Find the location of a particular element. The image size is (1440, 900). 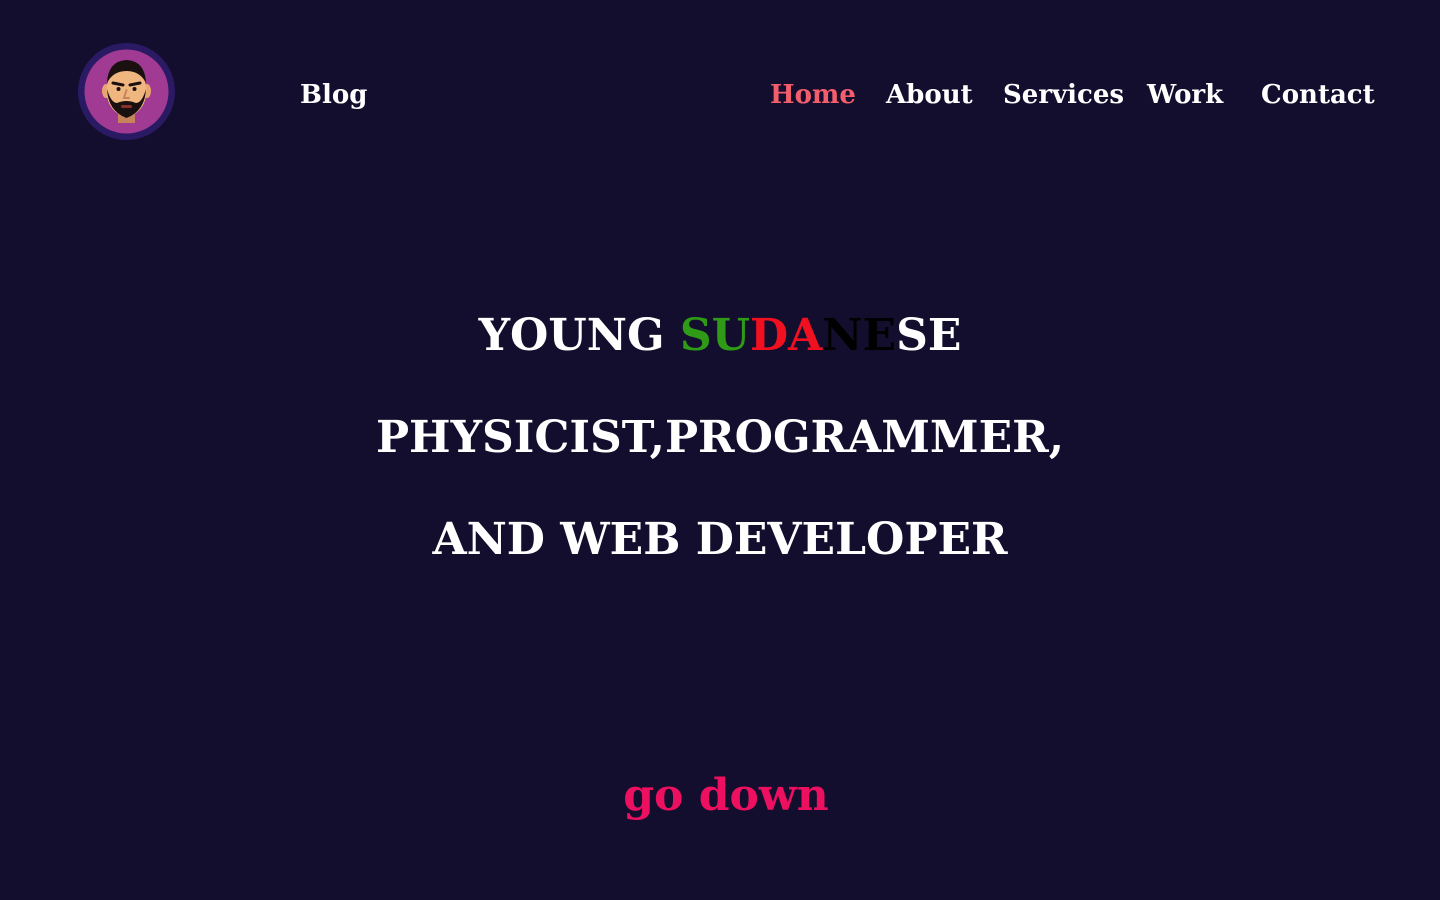

hero-headline-line-3: AND WEB DEVELOPER is located at coordinates (720, 539).